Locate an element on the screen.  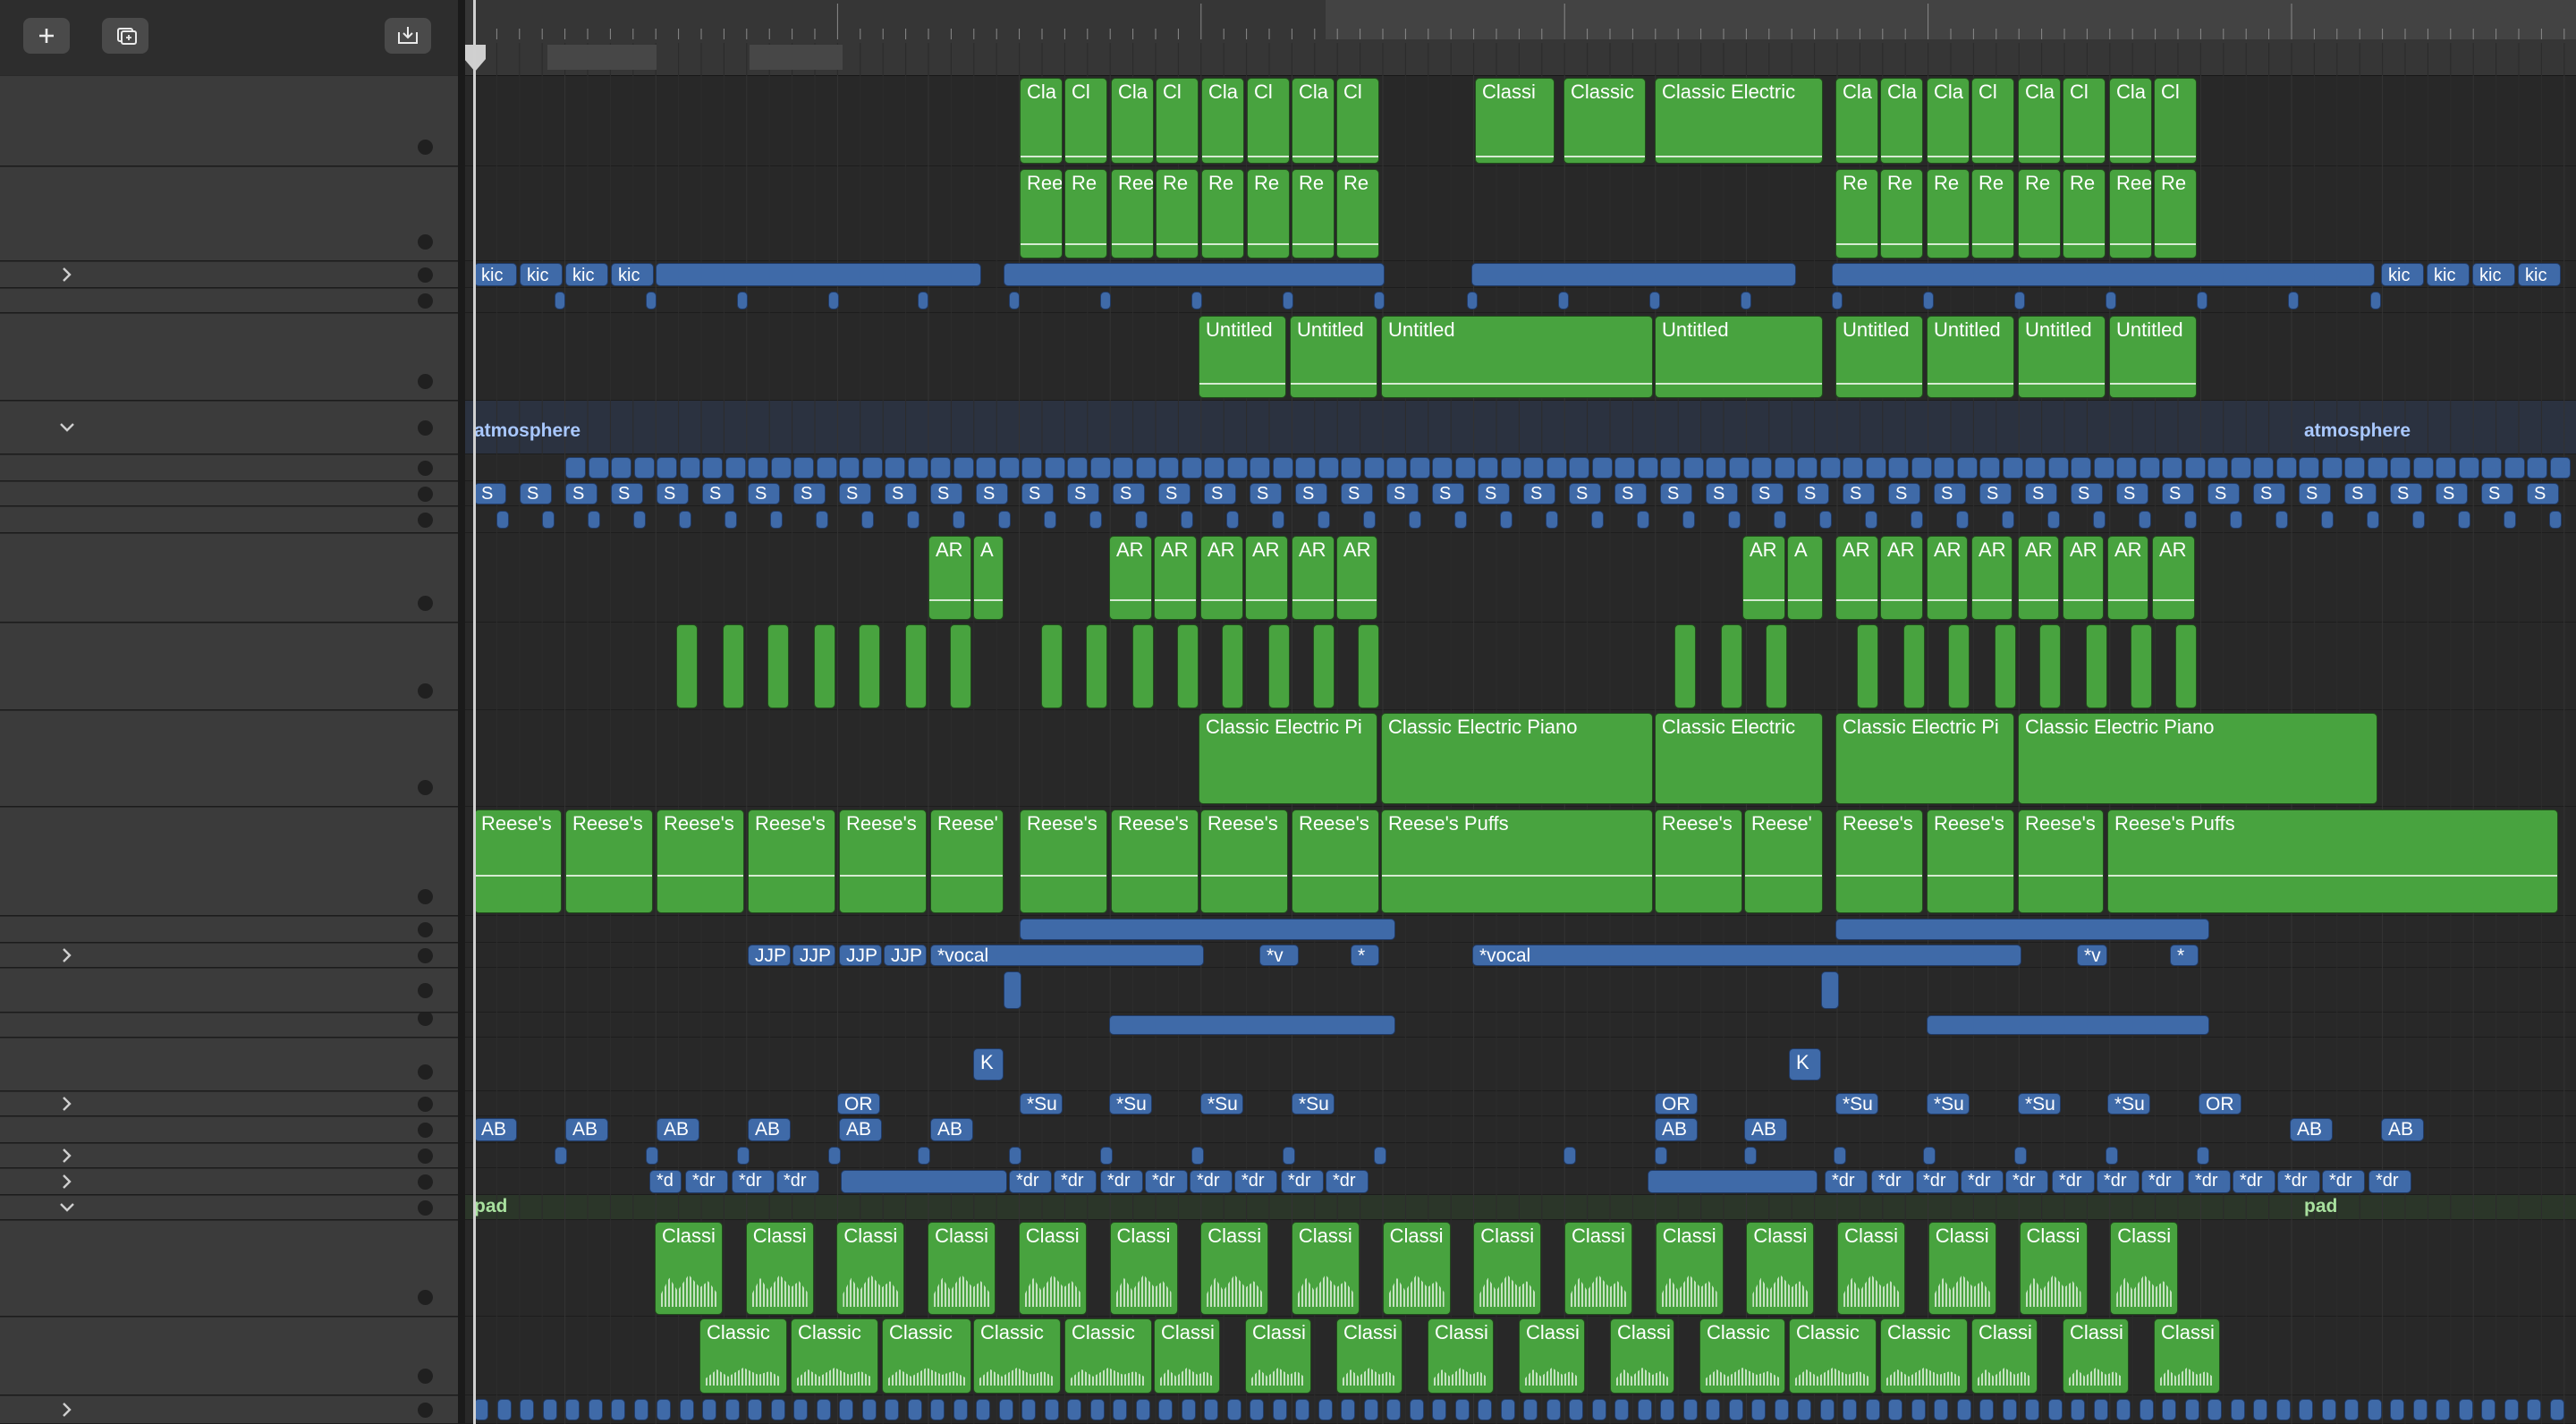
region: Cla is located at coordinates (1901, 121).